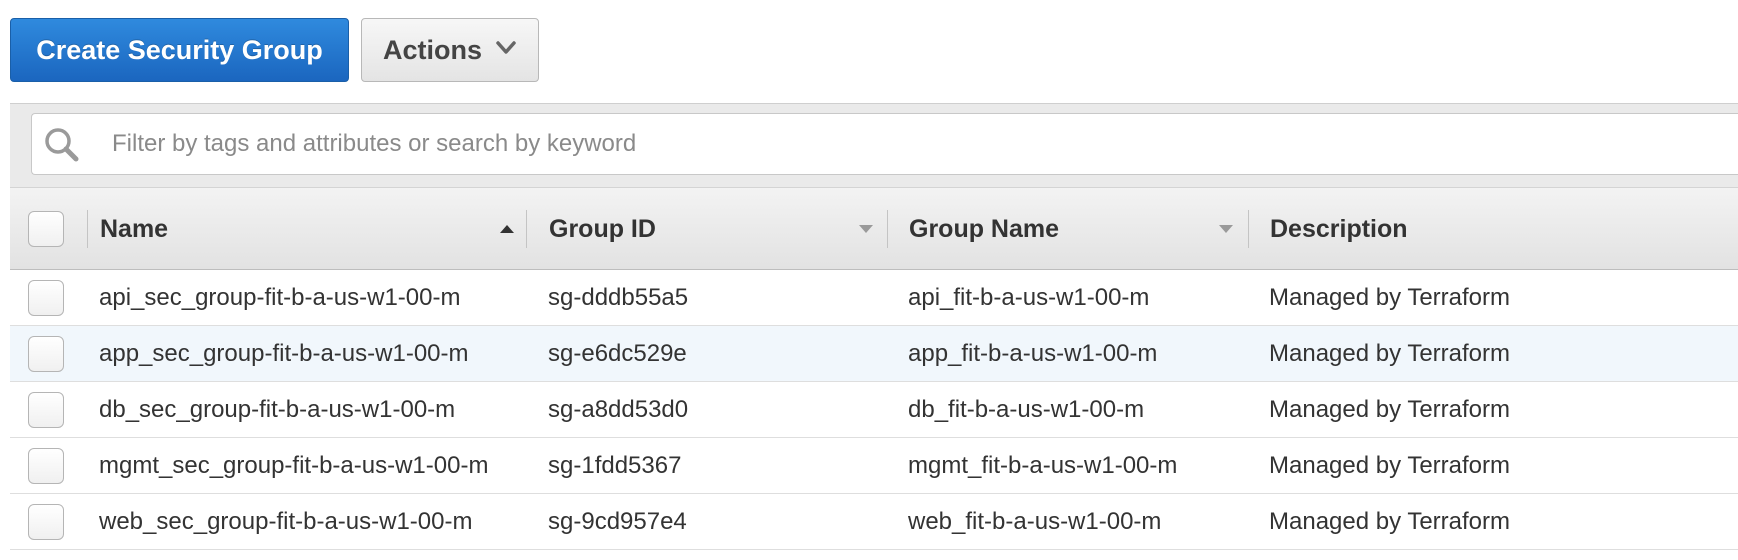 Image resolution: width=1738 pixels, height=560 pixels. What do you see at coordinates (1339, 229) in the screenshot?
I see `column-header-description: Description` at bounding box center [1339, 229].